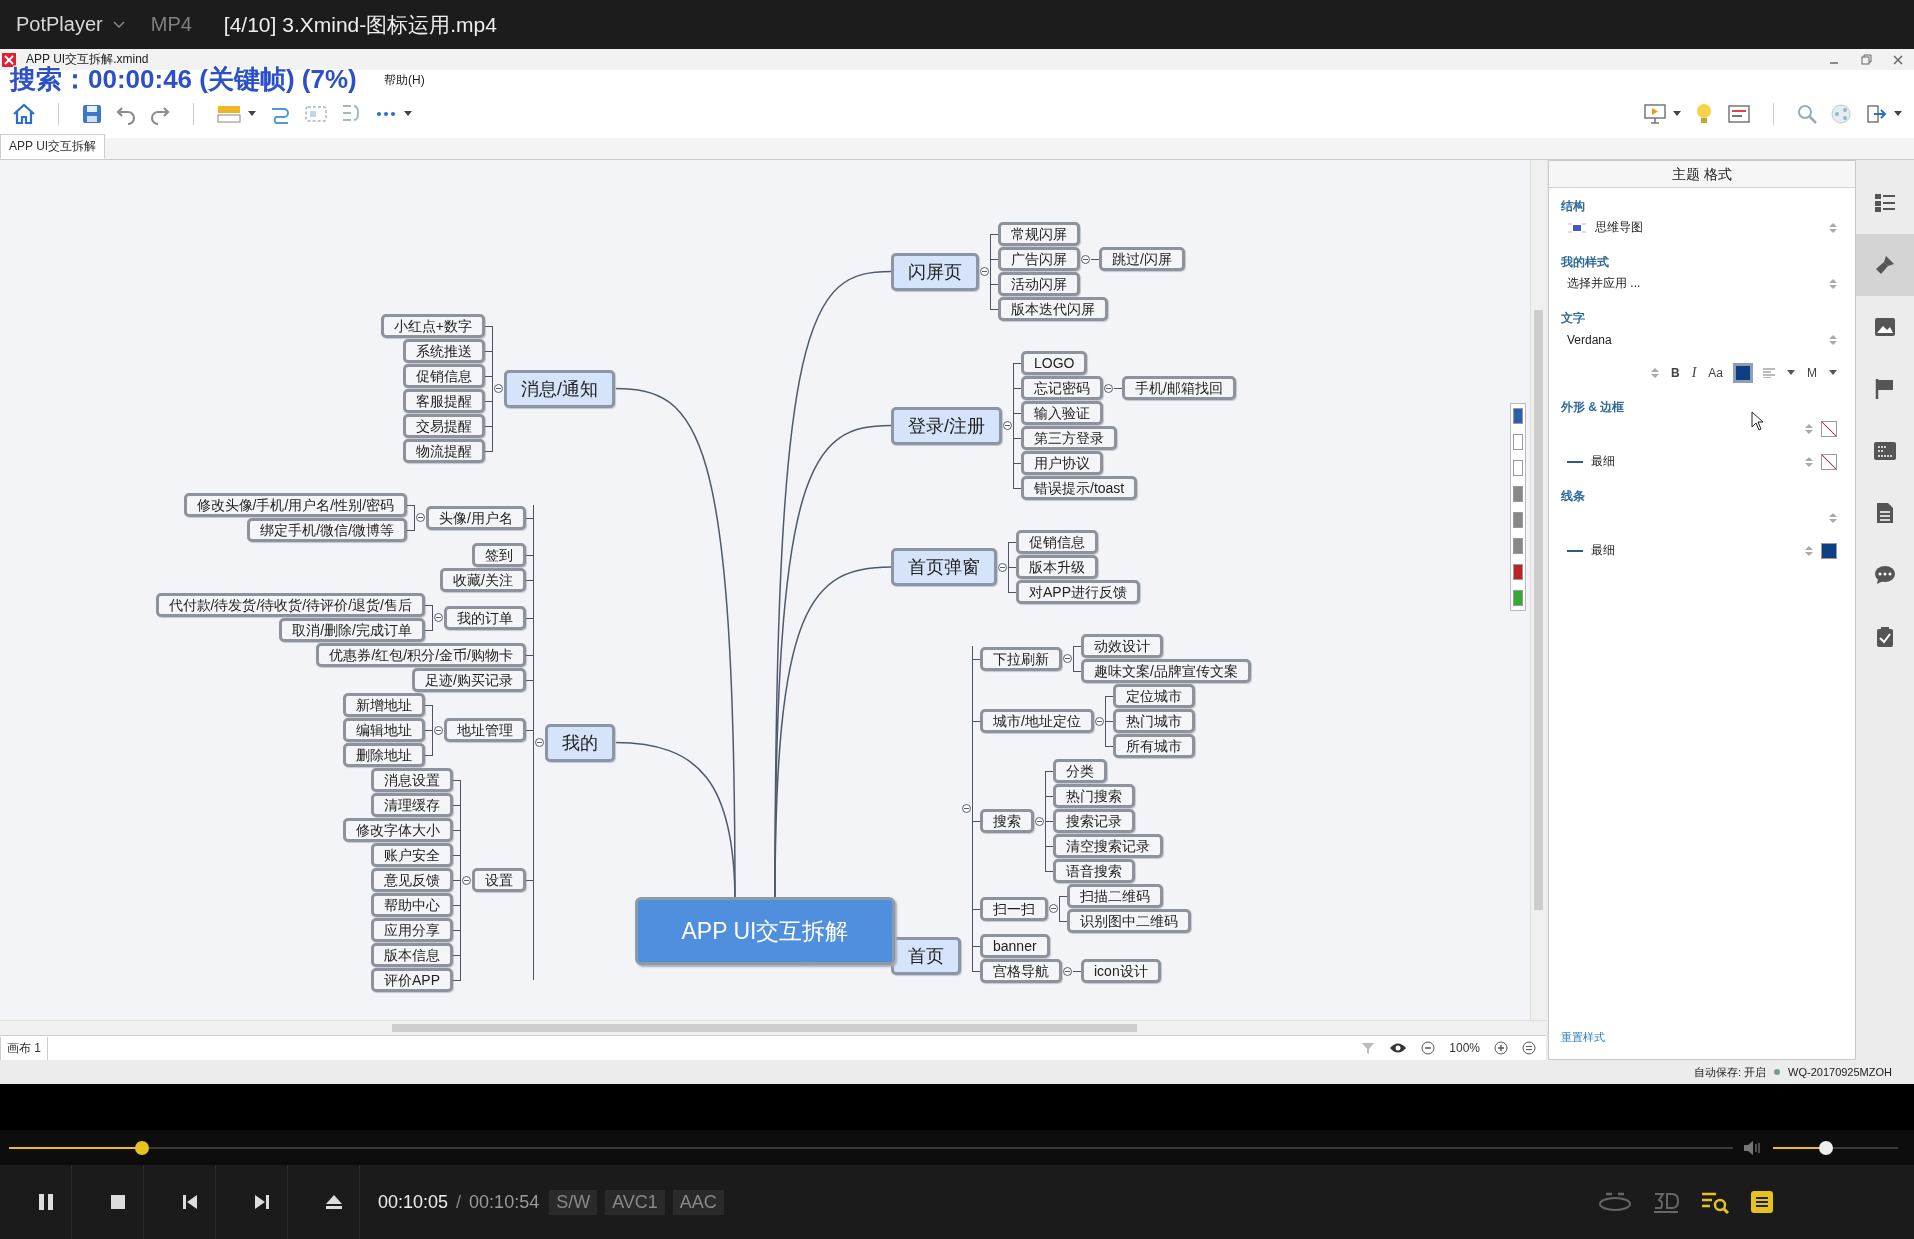 The width and height of the screenshot is (1914, 1239). Describe the element at coordinates (412, 980) in the screenshot. I see `subtopic: 评价APP` at that location.